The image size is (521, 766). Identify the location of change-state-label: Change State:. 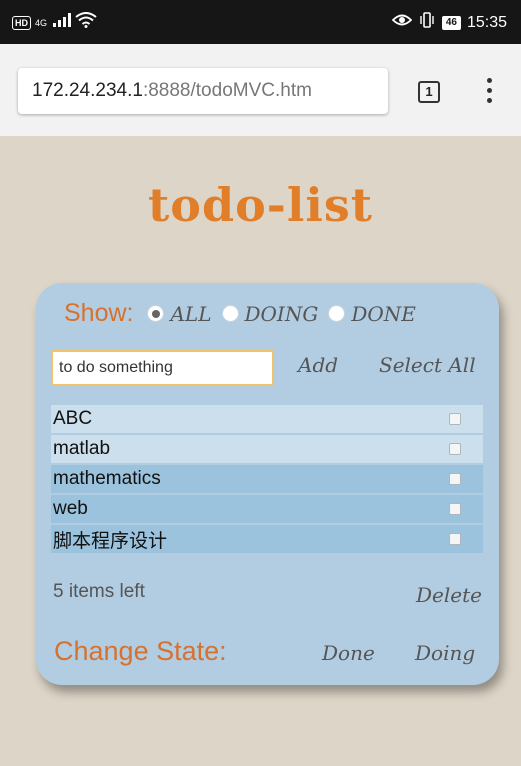
(140, 651).